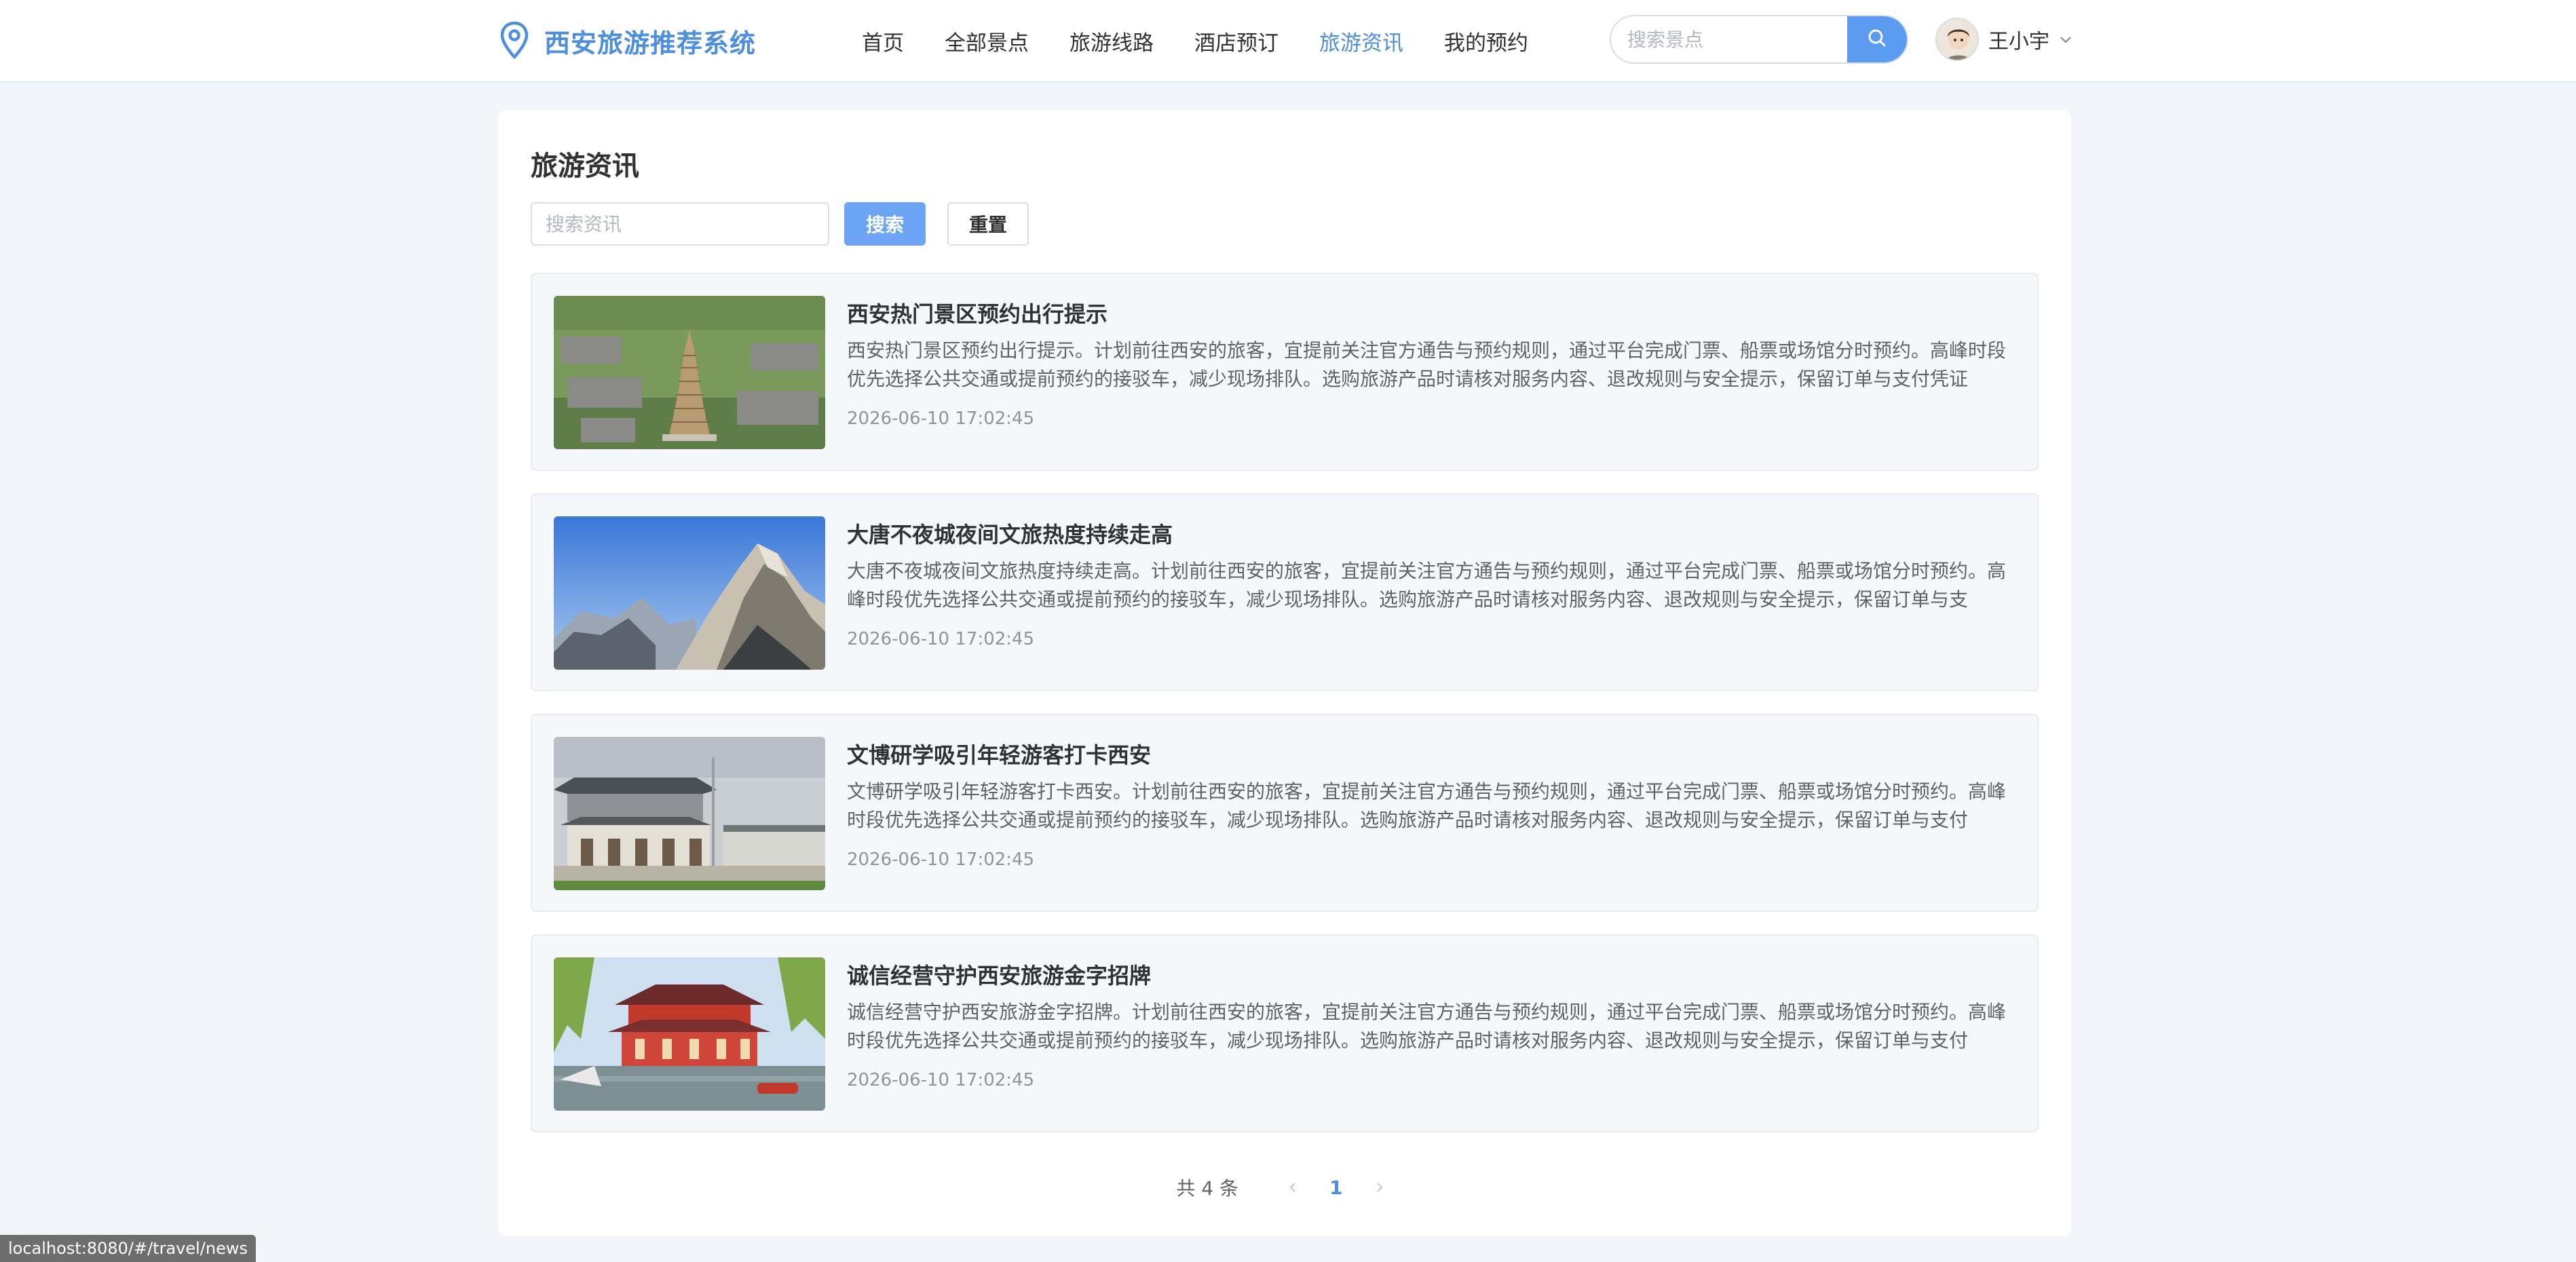  Describe the element at coordinates (885, 224) in the screenshot. I see `search-button: 搜索` at that location.